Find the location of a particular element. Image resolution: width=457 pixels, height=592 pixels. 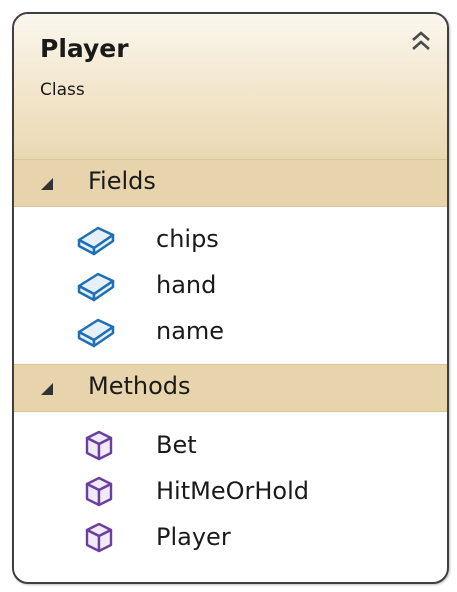

field-item: hand is located at coordinates (230, 288).